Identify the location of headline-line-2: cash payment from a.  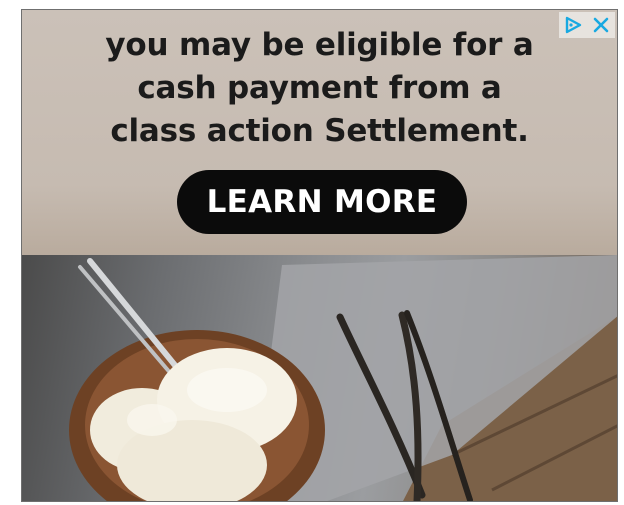
(319, 88).